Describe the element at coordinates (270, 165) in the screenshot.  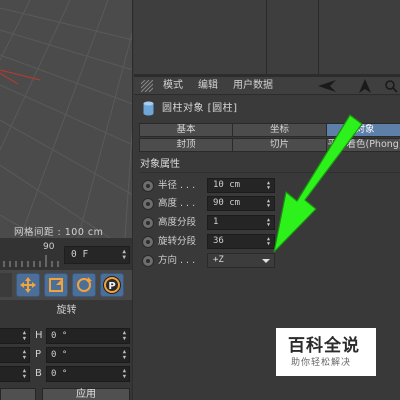
I see `section-object-properties: 对象属性` at that location.